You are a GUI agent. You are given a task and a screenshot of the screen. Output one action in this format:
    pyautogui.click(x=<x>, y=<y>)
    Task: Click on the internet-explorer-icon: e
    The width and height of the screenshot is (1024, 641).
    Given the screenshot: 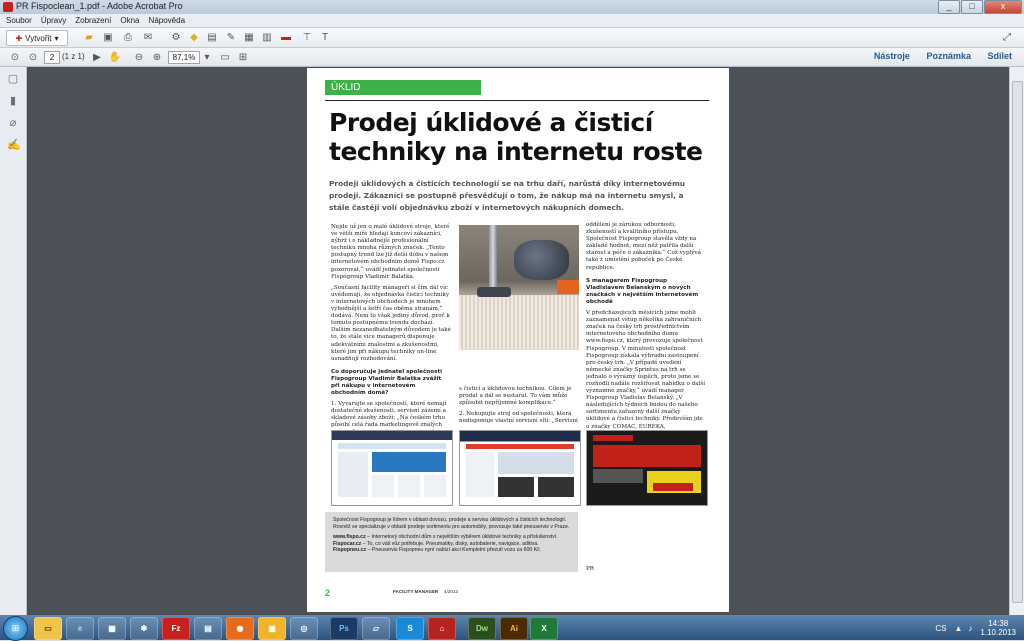 What is the action you would take?
    pyautogui.click(x=80, y=628)
    